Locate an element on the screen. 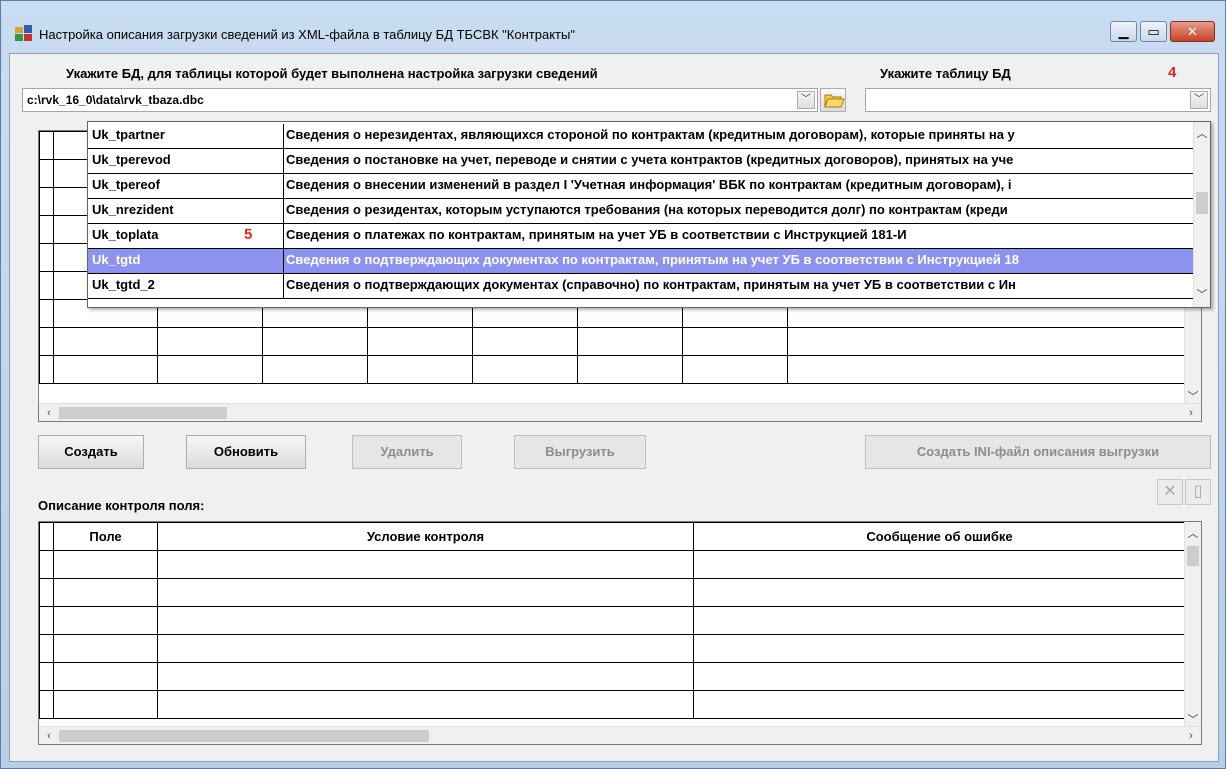 The height and width of the screenshot is (769, 1226). document-icon: ▯ is located at coordinates (1198, 491).